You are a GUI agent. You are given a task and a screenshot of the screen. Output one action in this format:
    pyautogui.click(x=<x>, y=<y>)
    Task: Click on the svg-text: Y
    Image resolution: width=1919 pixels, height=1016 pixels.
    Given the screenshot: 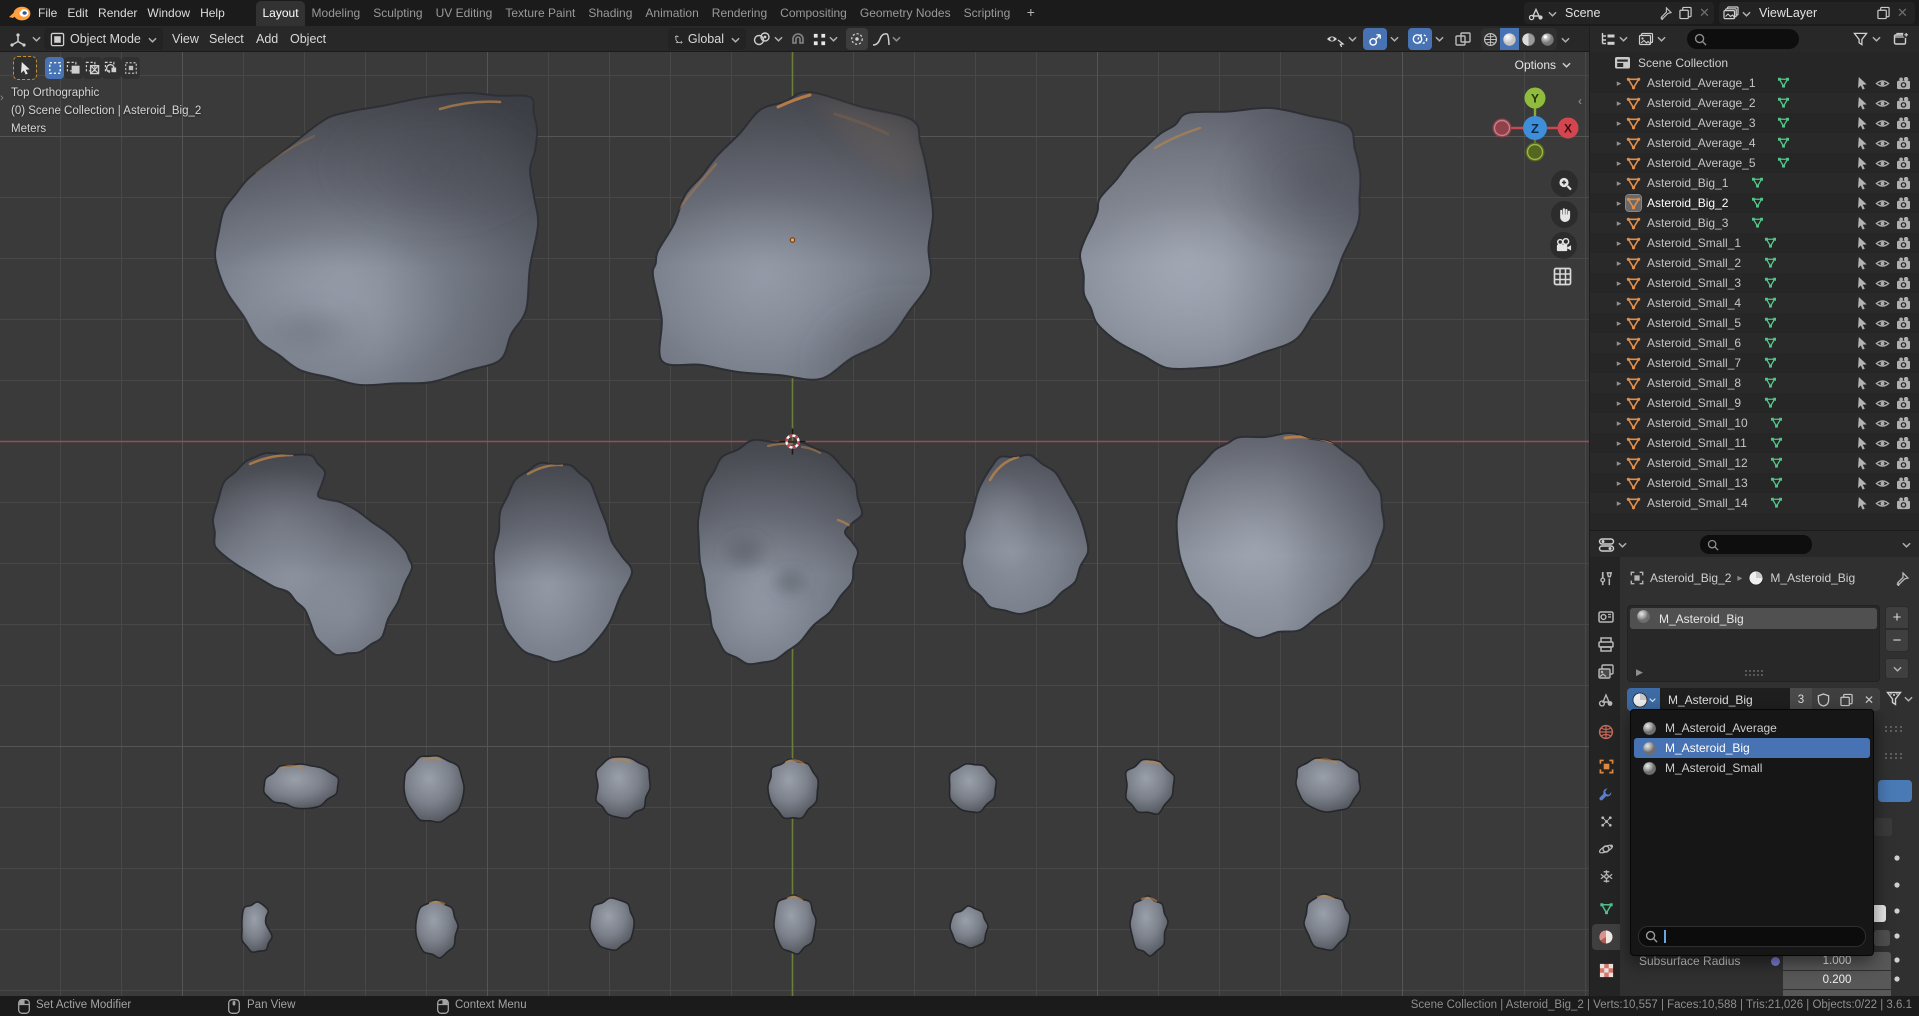 What is the action you would take?
    pyautogui.click(x=1535, y=99)
    